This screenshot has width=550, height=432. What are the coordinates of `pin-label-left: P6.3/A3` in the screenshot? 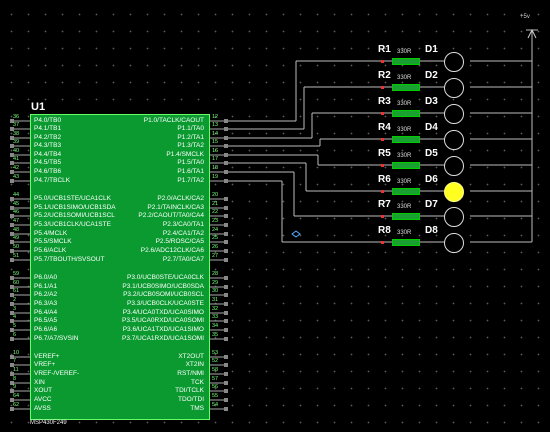 It's located at (46, 303).